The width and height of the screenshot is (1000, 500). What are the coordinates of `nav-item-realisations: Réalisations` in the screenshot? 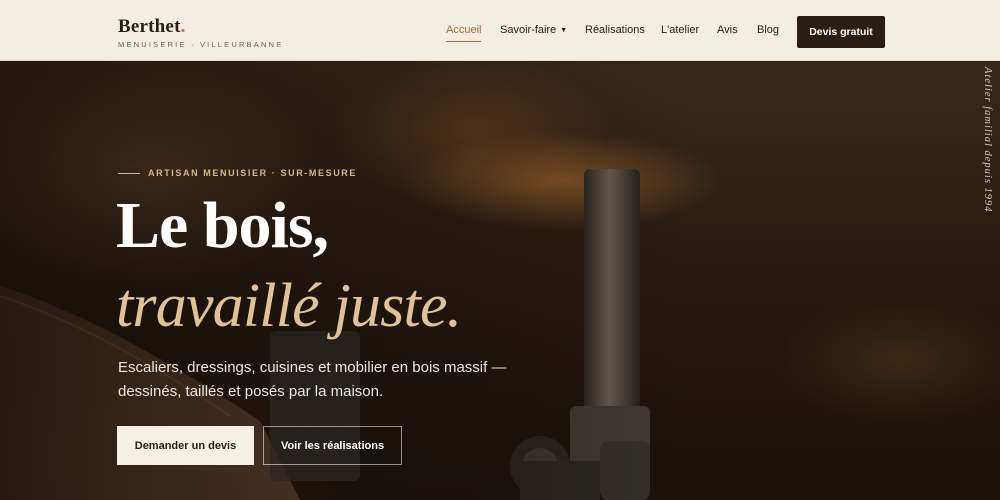 It's located at (615, 30).